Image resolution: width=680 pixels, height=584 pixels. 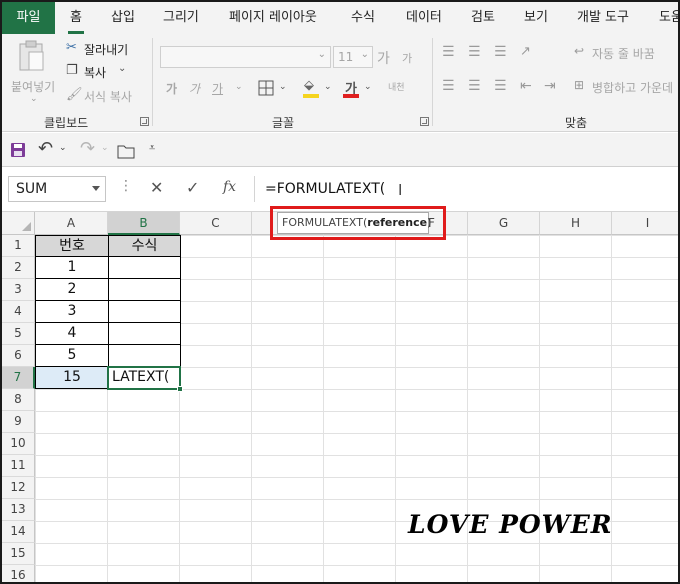 What do you see at coordinates (474, 86) in the screenshot?
I see `align-center-icon: ☰` at bounding box center [474, 86].